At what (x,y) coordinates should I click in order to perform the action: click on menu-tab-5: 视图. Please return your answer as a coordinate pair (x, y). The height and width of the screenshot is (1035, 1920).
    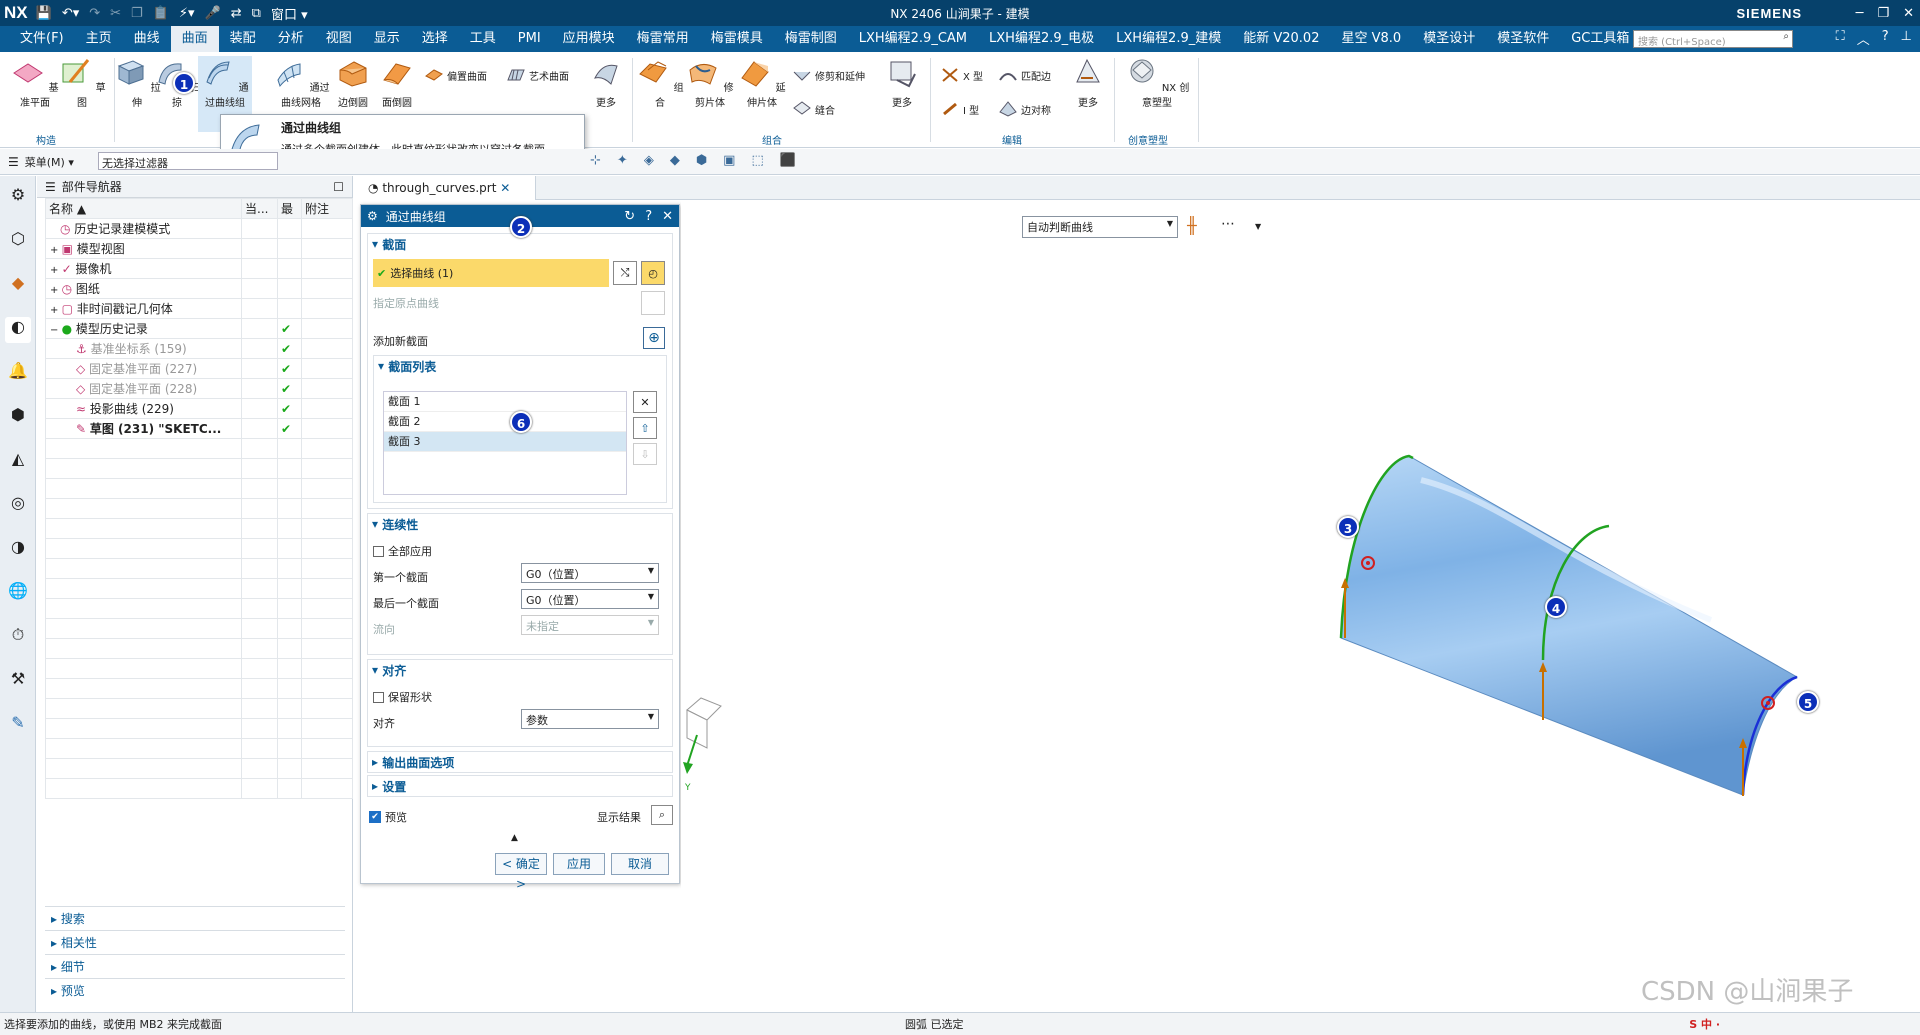
    Looking at the image, I should click on (339, 39).